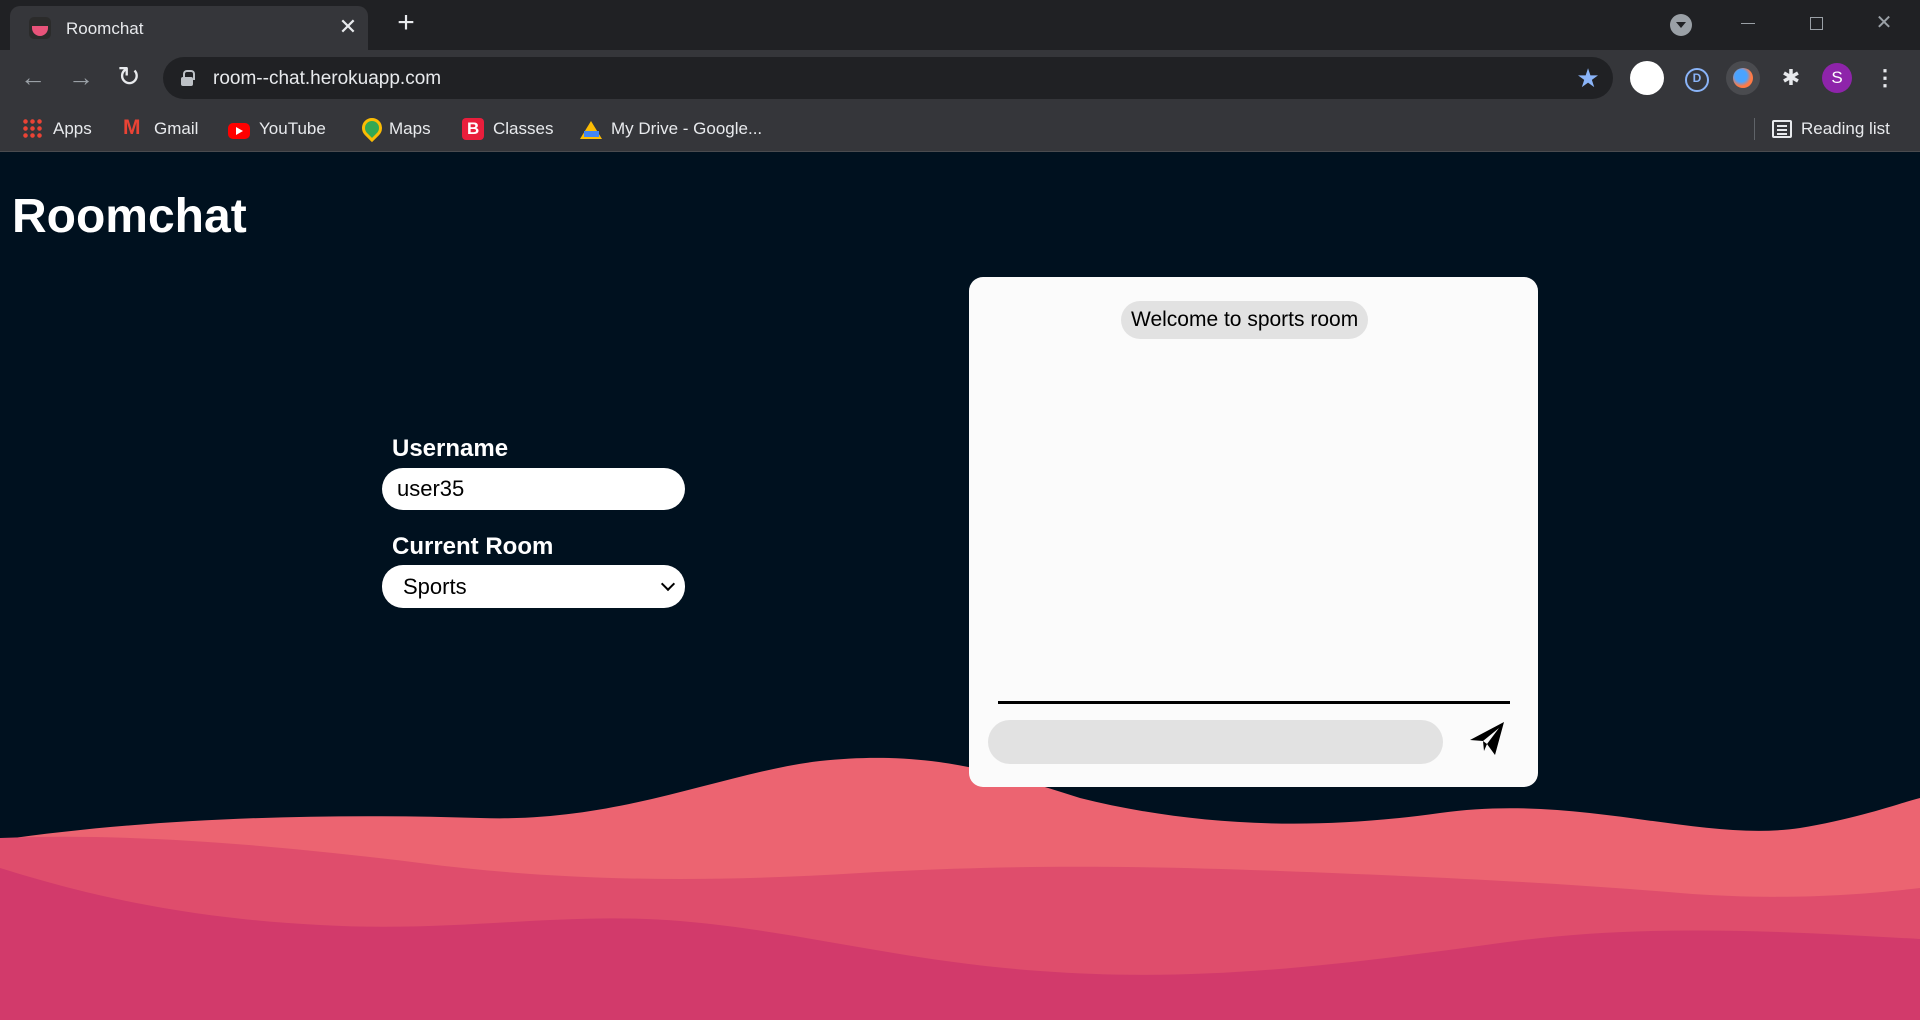 The image size is (1920, 1020). I want to click on page-title: Roomchat, so click(129, 216).